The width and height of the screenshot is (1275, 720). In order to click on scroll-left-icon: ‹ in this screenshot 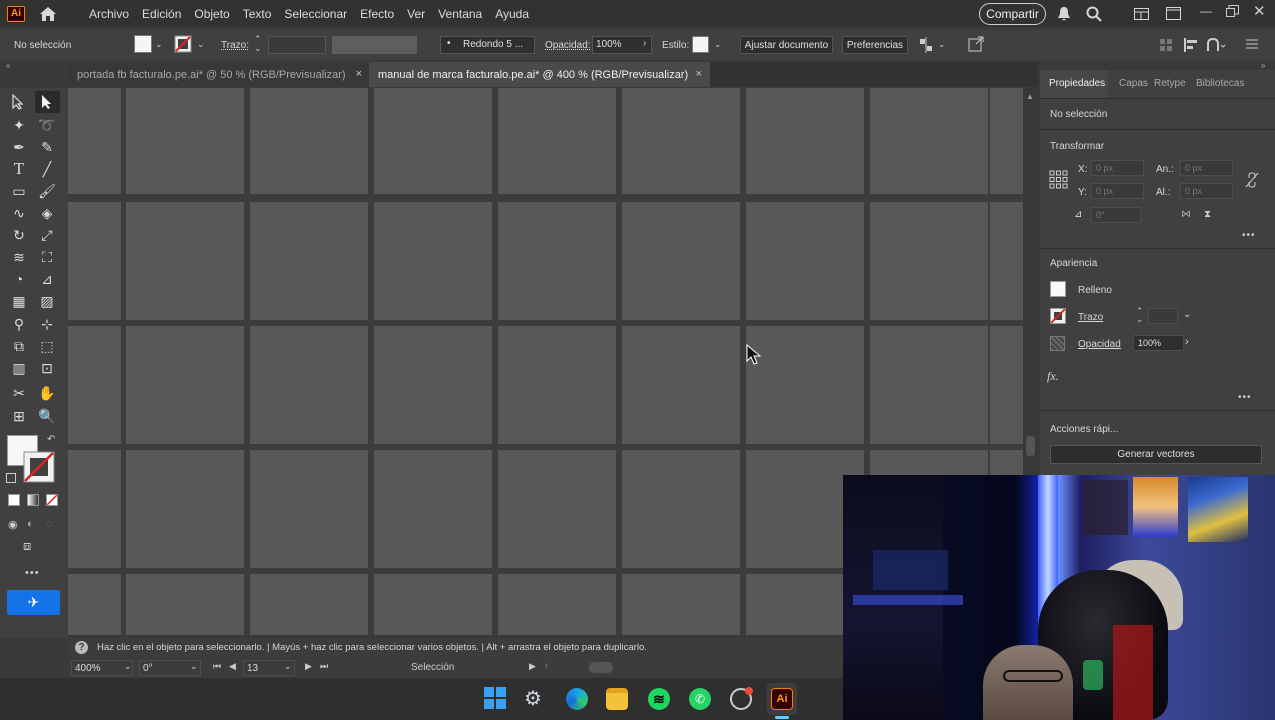, I will do `click(546, 665)`.